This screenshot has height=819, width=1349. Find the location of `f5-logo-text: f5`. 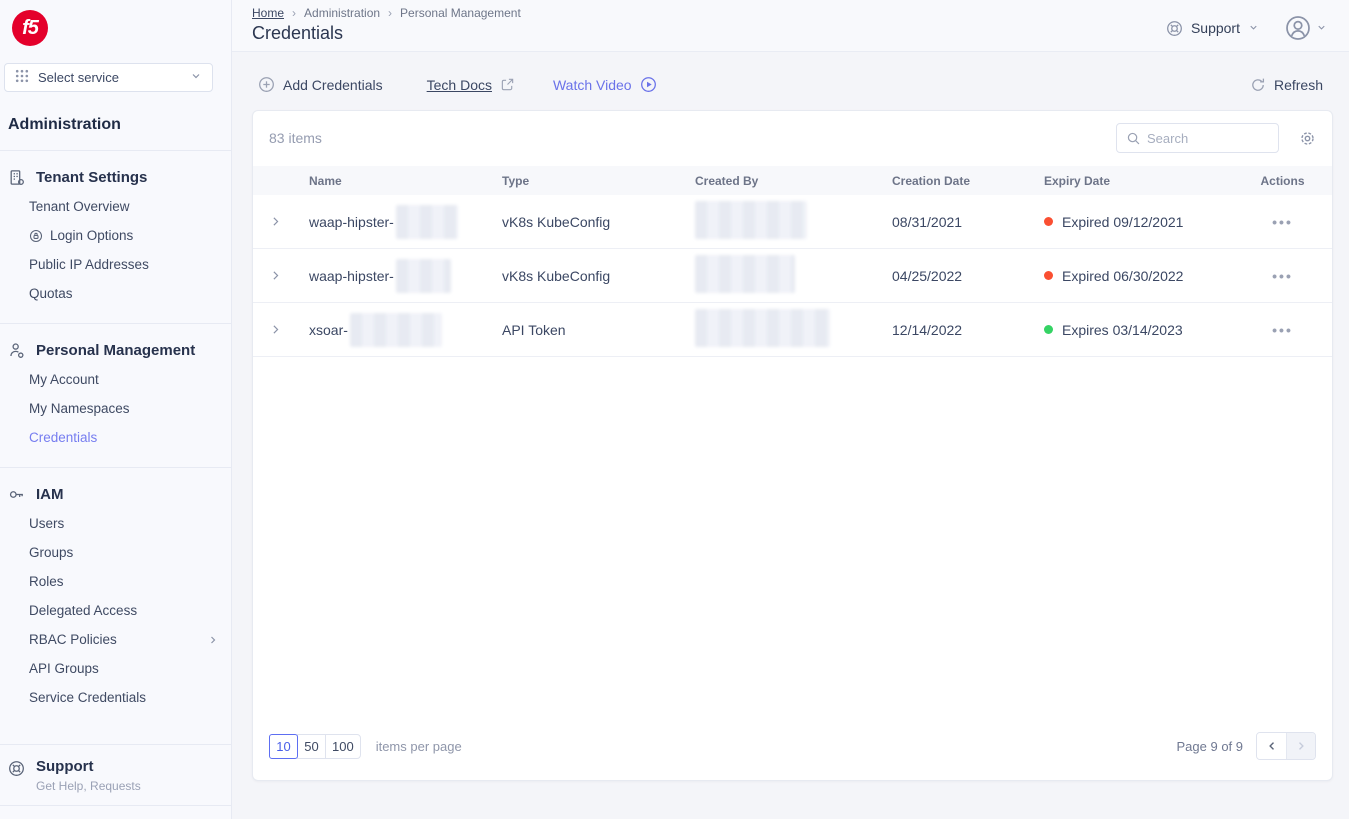

f5-logo-text: f5 is located at coordinates (30, 27).